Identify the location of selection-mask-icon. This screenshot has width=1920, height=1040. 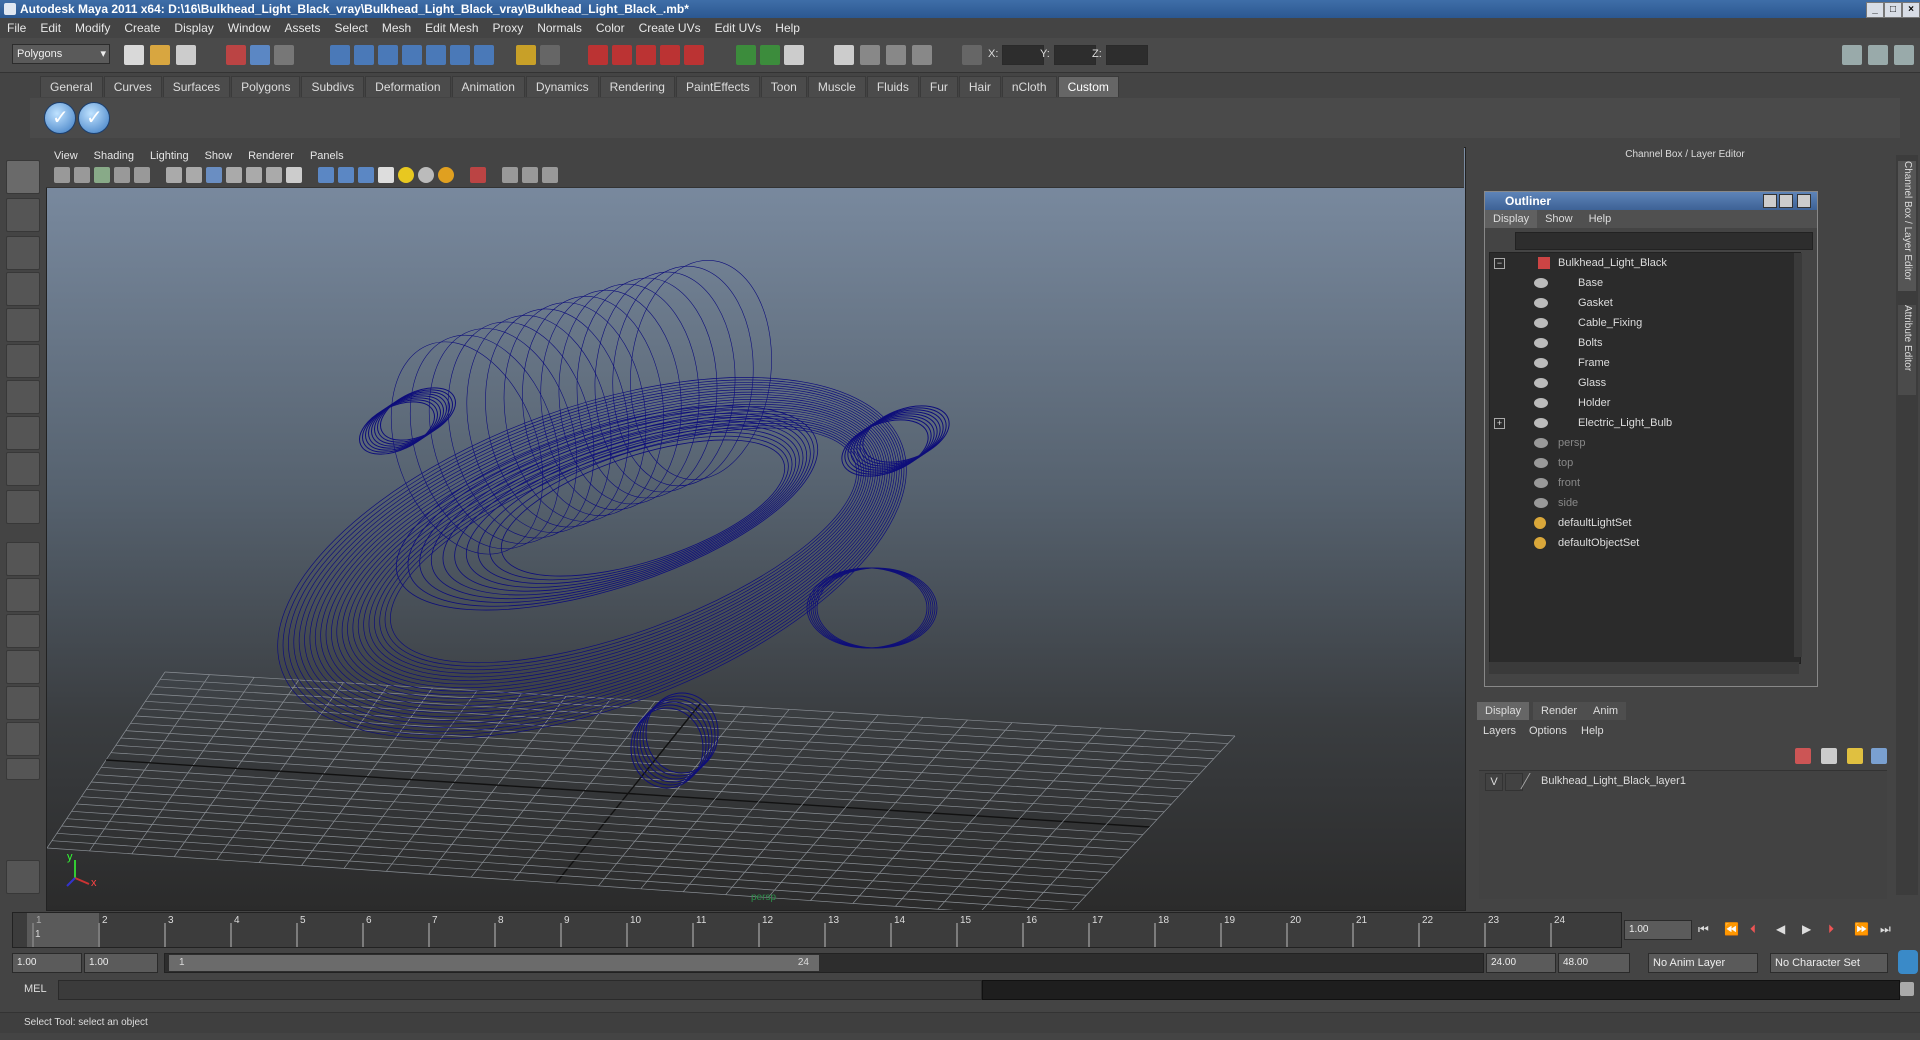
(550, 55).